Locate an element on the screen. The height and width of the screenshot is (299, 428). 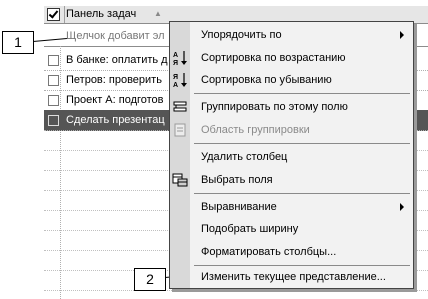
task-column-title: Панель задач is located at coordinates (101, 14).